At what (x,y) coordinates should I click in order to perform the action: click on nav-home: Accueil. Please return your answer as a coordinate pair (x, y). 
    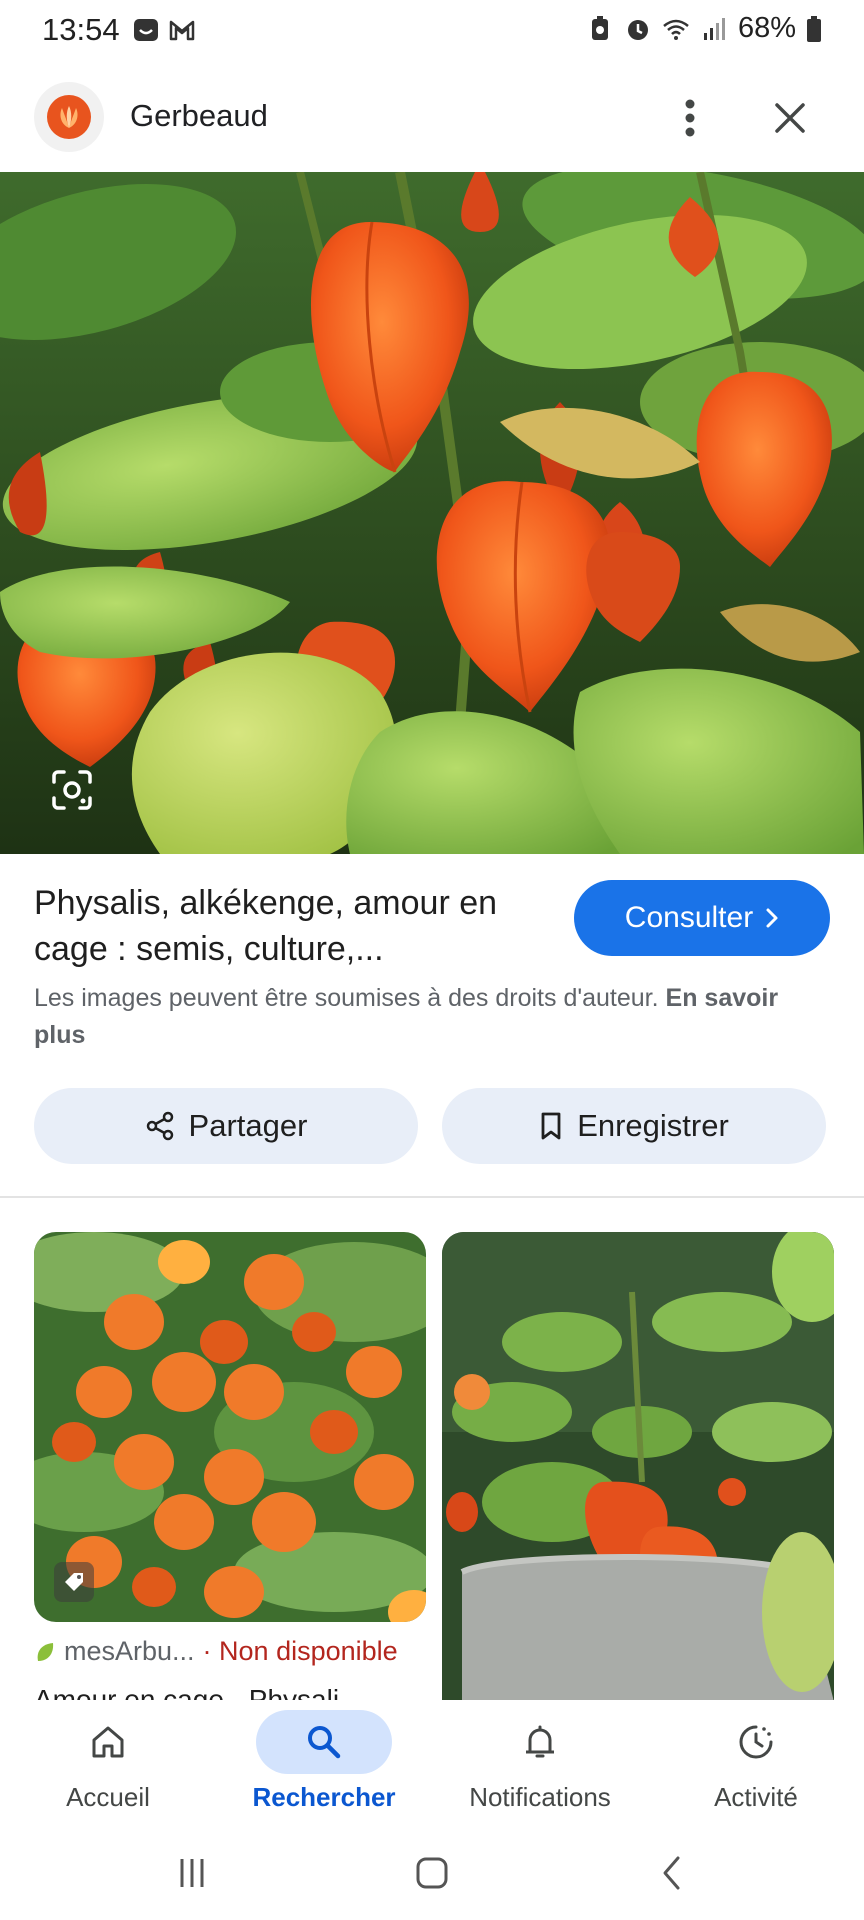
    Looking at the image, I should click on (108, 1770).